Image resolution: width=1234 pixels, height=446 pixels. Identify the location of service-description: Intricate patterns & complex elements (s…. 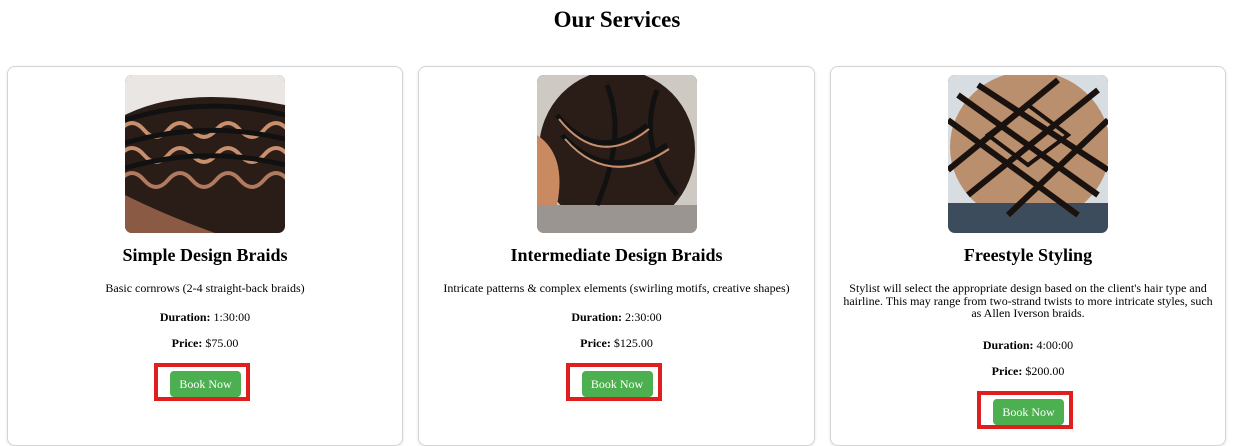
(616, 288).